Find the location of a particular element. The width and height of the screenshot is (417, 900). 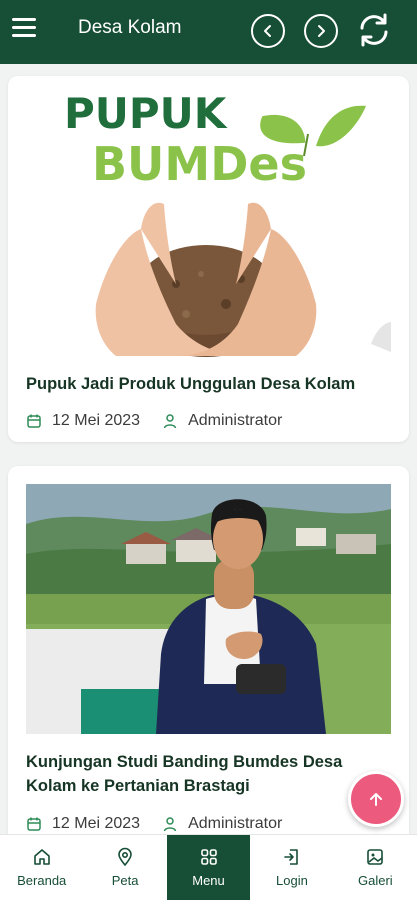

app-header: Desa Kolam is located at coordinates (208, 32).